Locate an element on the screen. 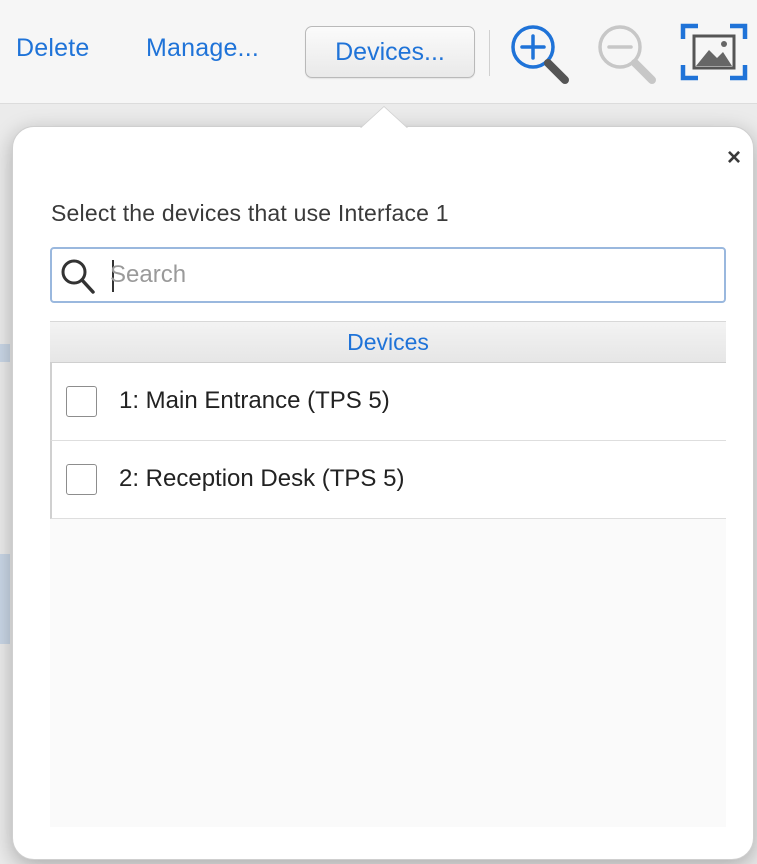 The width and height of the screenshot is (757, 864). fit-image-icon is located at coordinates (714, 54).